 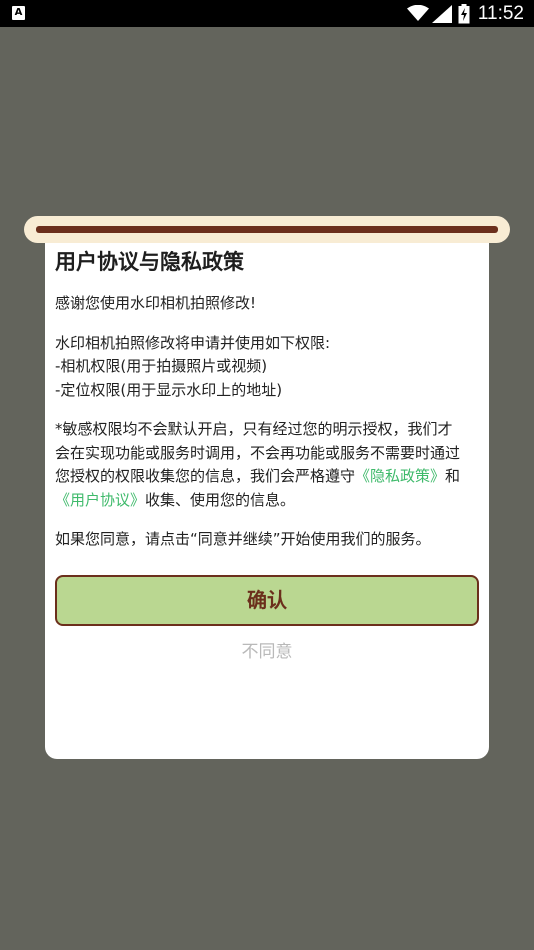 I want to click on status-icons: 11:52, so click(x=465, y=13).